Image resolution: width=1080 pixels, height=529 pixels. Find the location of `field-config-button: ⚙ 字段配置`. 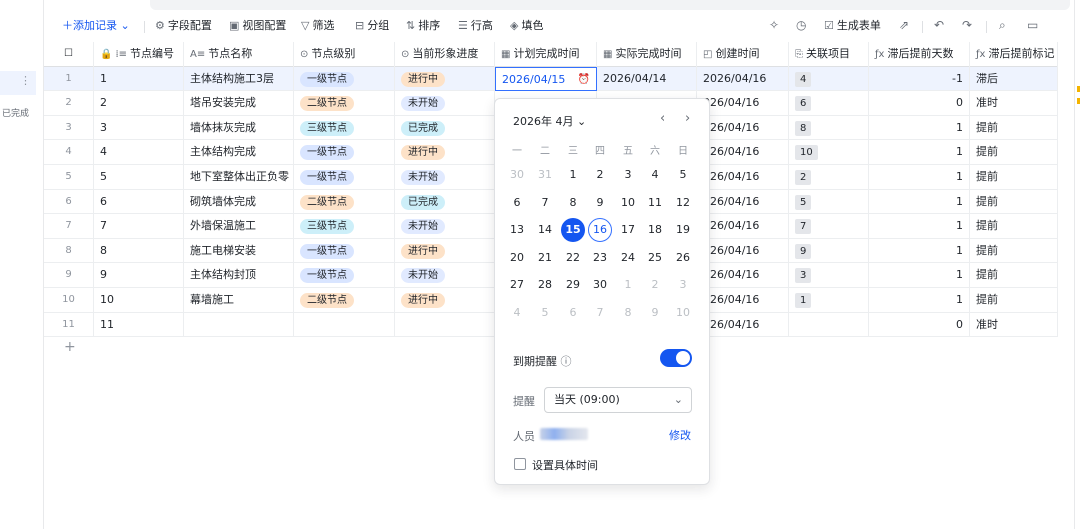

field-config-button: ⚙ 字段配置 is located at coordinates (183, 26).